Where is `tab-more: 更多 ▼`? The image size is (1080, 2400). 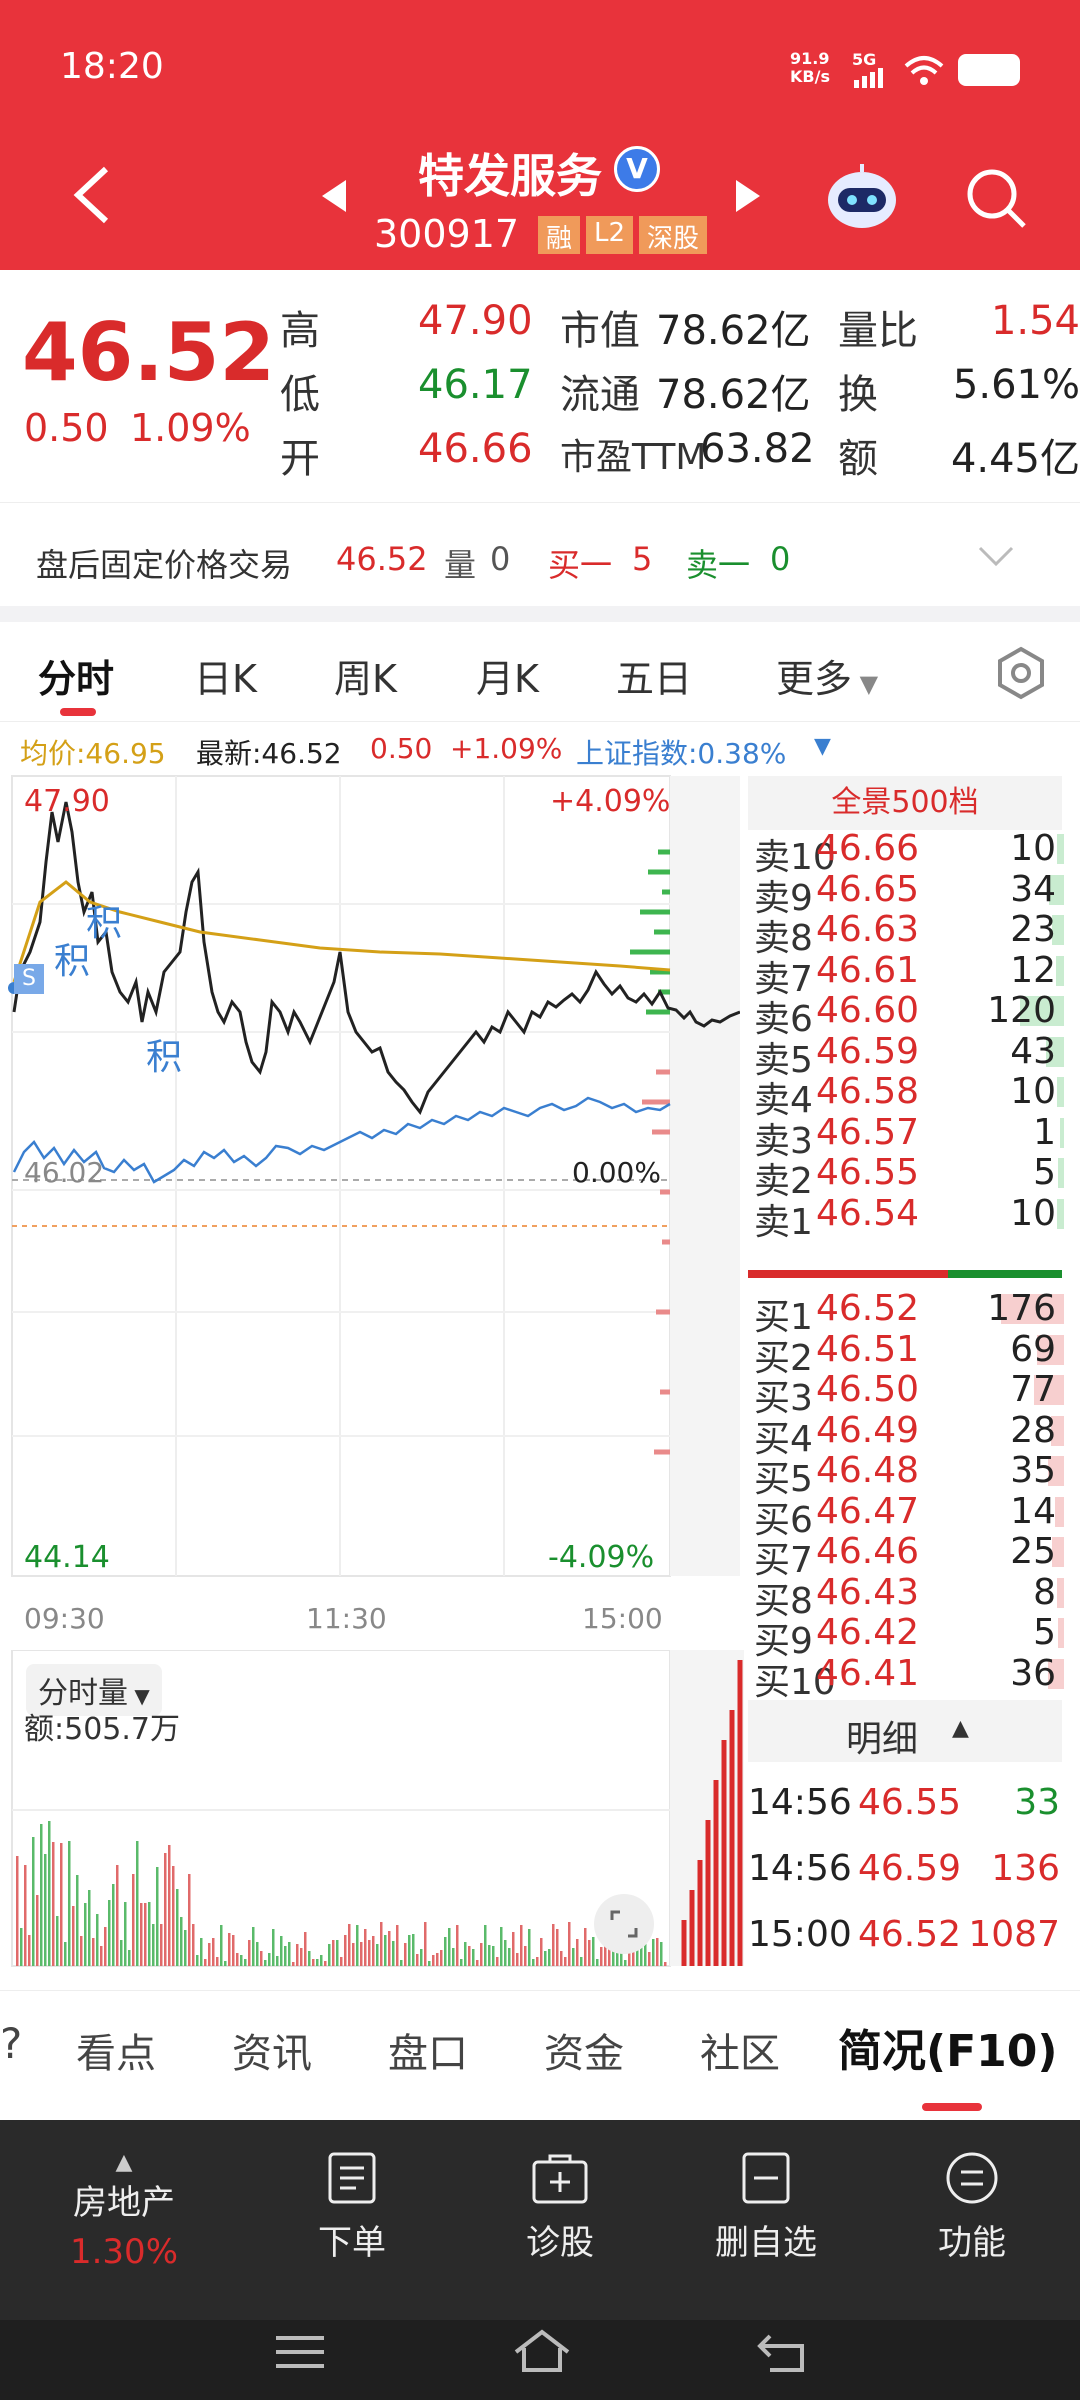 tab-more: 更多 ▼ is located at coordinates (827, 675).